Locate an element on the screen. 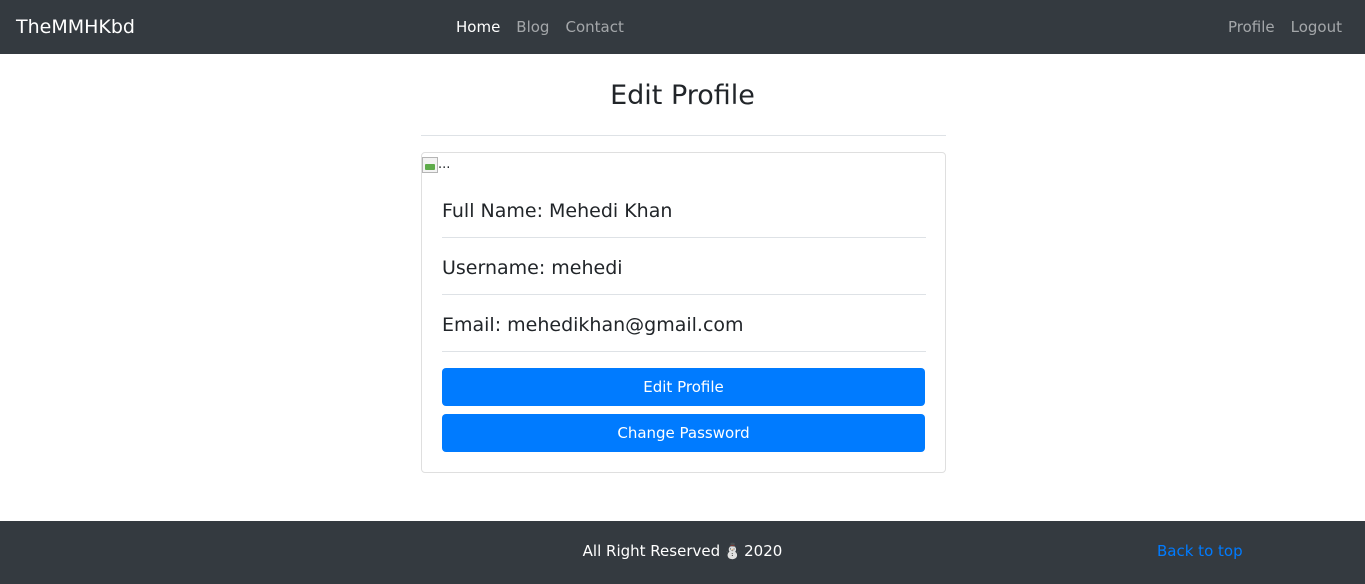 Image resolution: width=1365 pixels, height=584 pixels. nav-blog-link: Blog is located at coordinates (532, 27).